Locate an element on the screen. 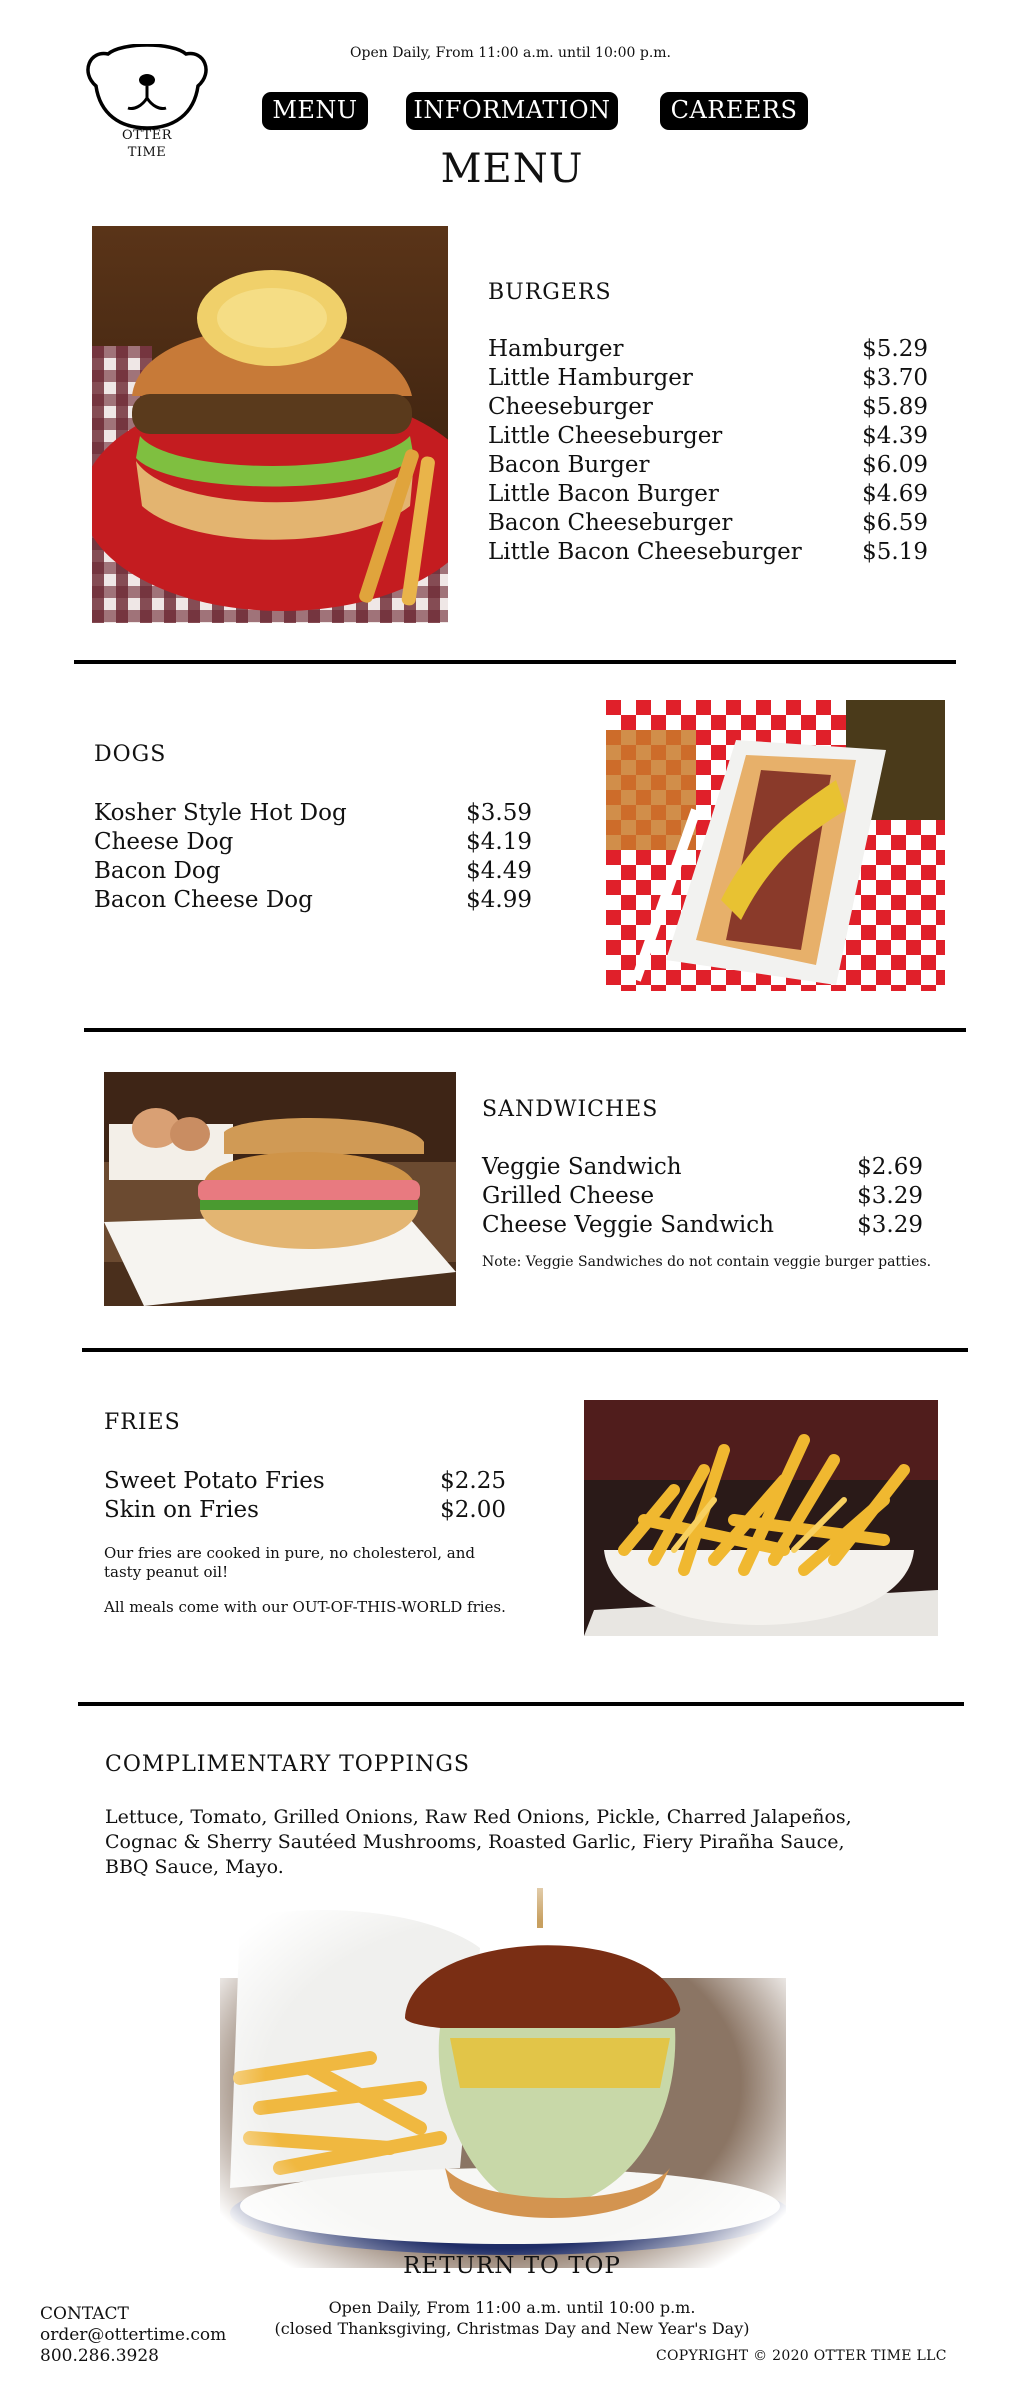 This screenshot has width=1024, height=2400. sandwich-photo is located at coordinates (280, 1189).